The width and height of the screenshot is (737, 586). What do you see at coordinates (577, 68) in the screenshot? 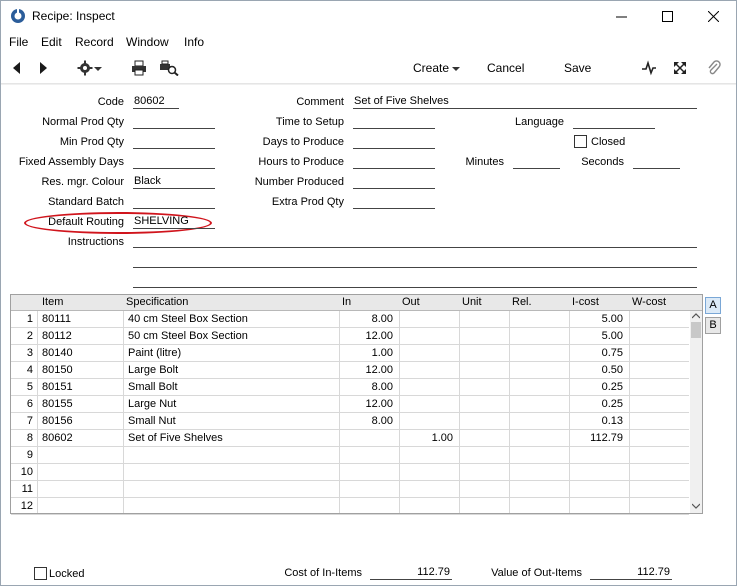
I see `save-button: Save` at bounding box center [577, 68].